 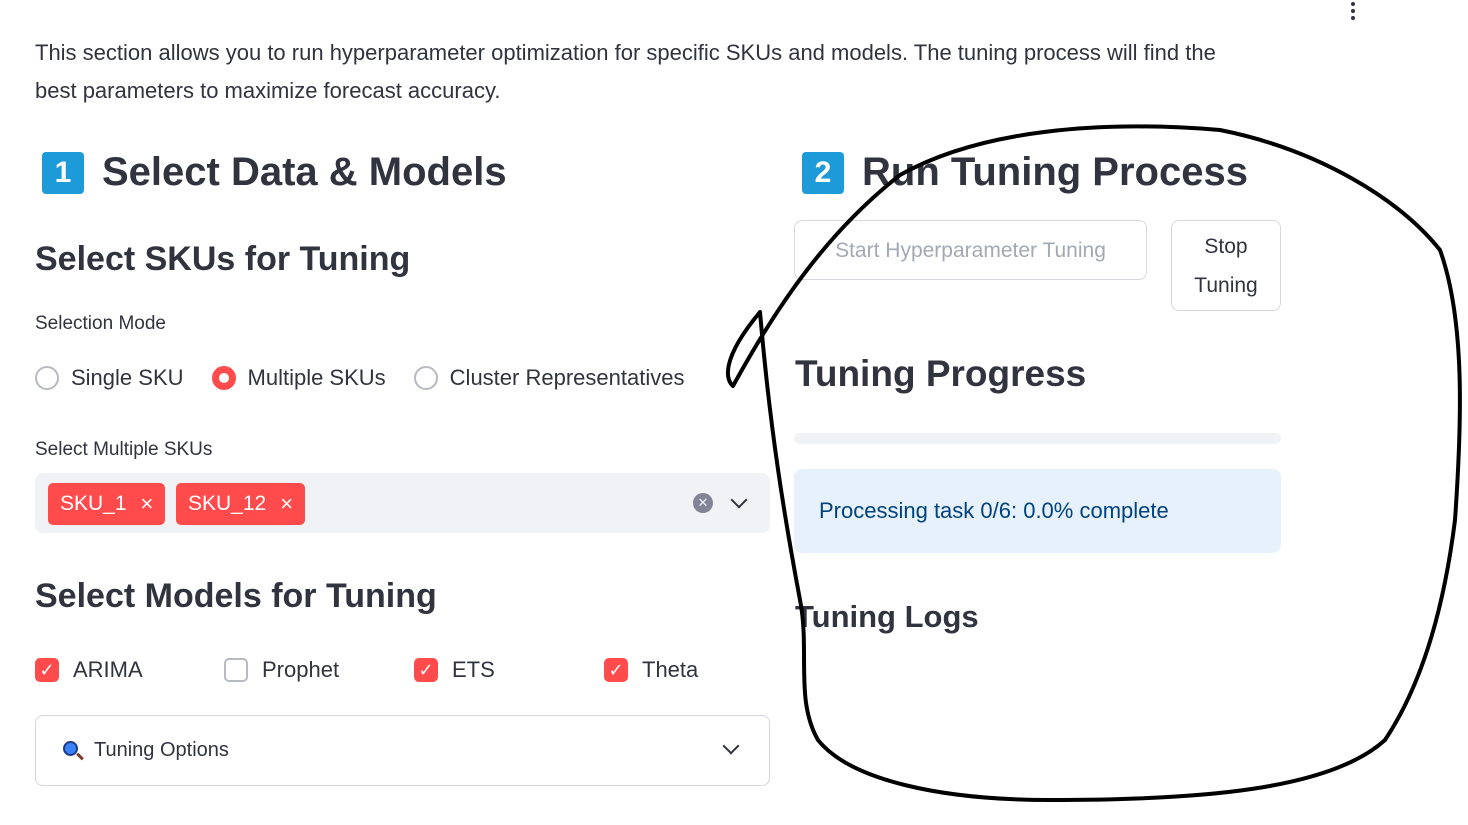 What do you see at coordinates (127, 377) in the screenshot?
I see `radio-label: Single SKU` at bounding box center [127, 377].